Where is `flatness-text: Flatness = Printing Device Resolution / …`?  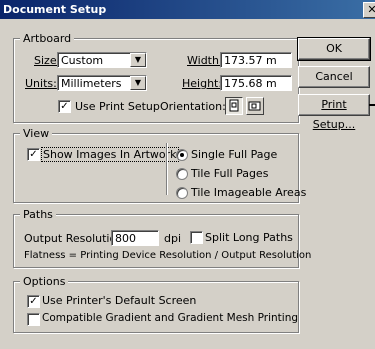
flatness-text: Flatness = Printing Device Resolution / … is located at coordinates (168, 255).